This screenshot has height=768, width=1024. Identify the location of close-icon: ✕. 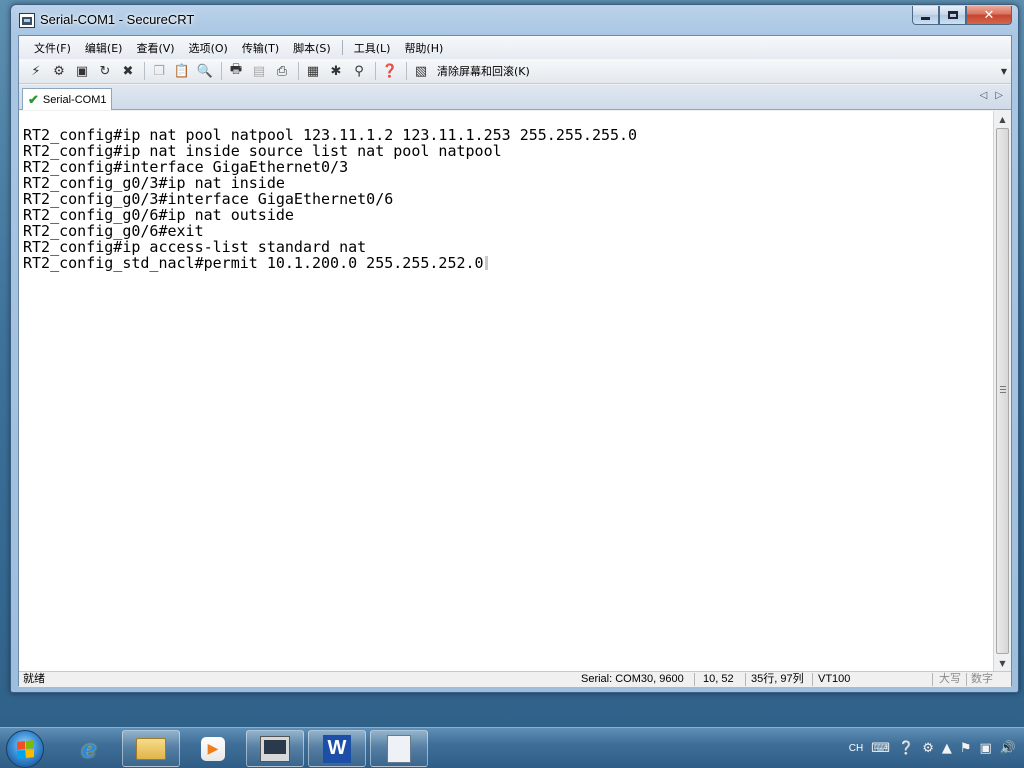
(989, 15).